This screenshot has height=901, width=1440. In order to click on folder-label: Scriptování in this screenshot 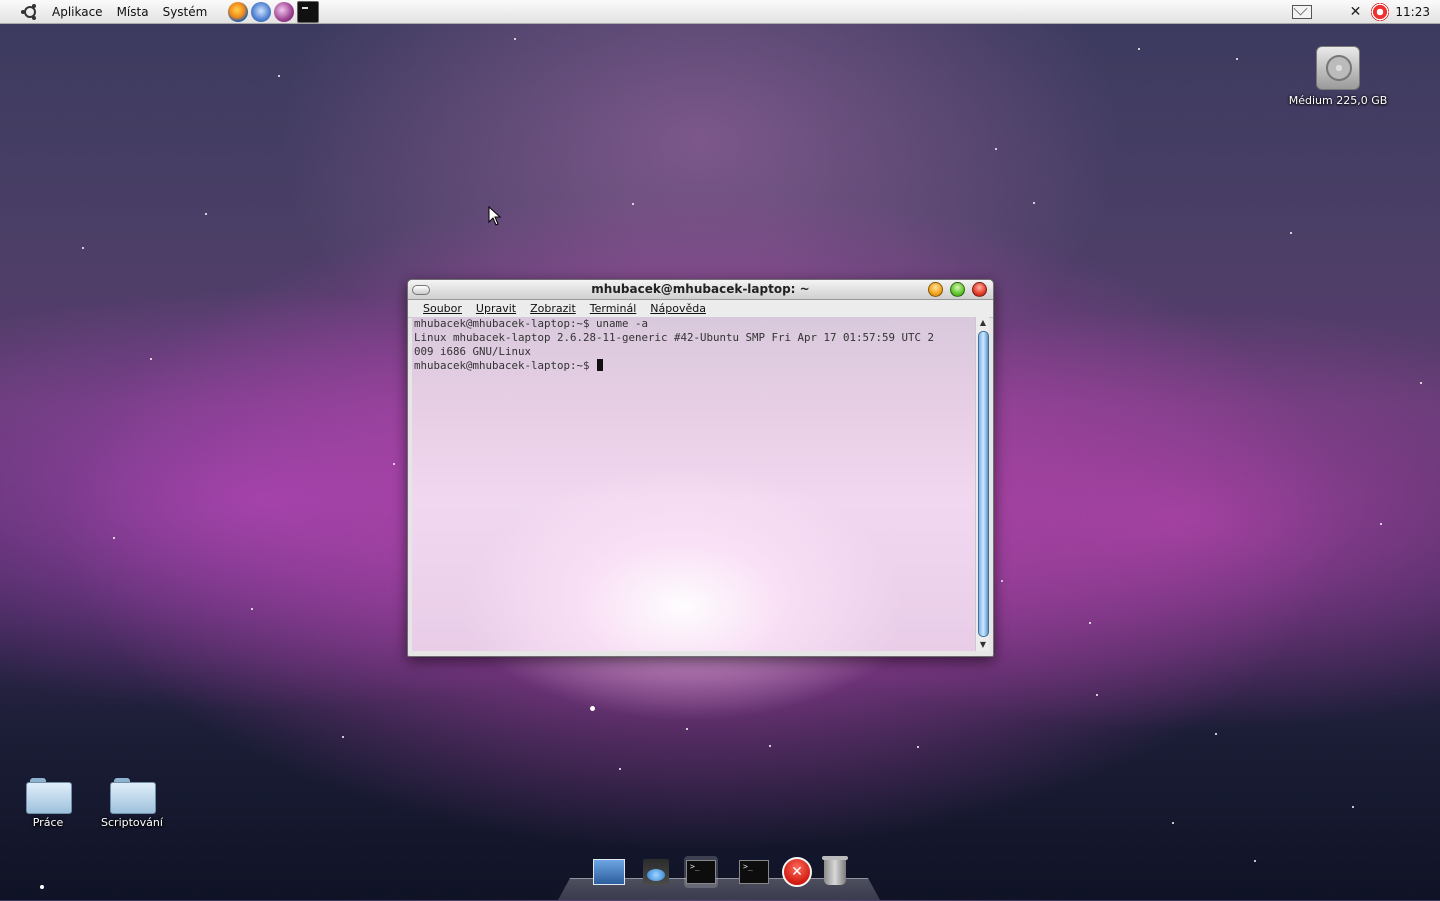, I will do `click(132, 822)`.